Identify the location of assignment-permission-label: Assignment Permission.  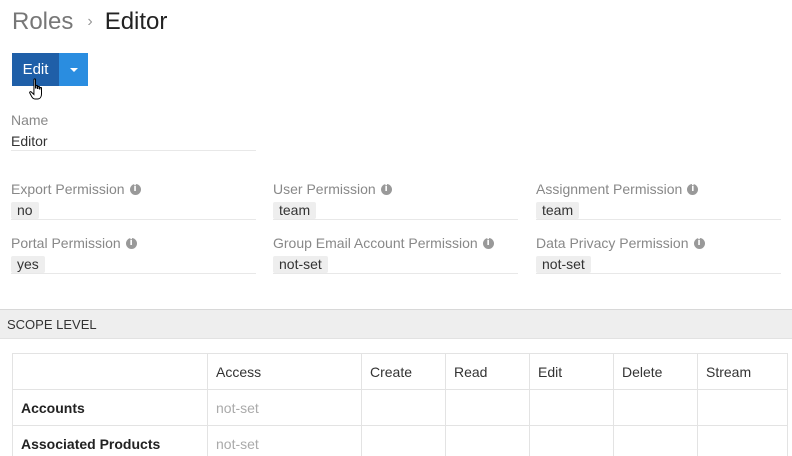
(609, 189).